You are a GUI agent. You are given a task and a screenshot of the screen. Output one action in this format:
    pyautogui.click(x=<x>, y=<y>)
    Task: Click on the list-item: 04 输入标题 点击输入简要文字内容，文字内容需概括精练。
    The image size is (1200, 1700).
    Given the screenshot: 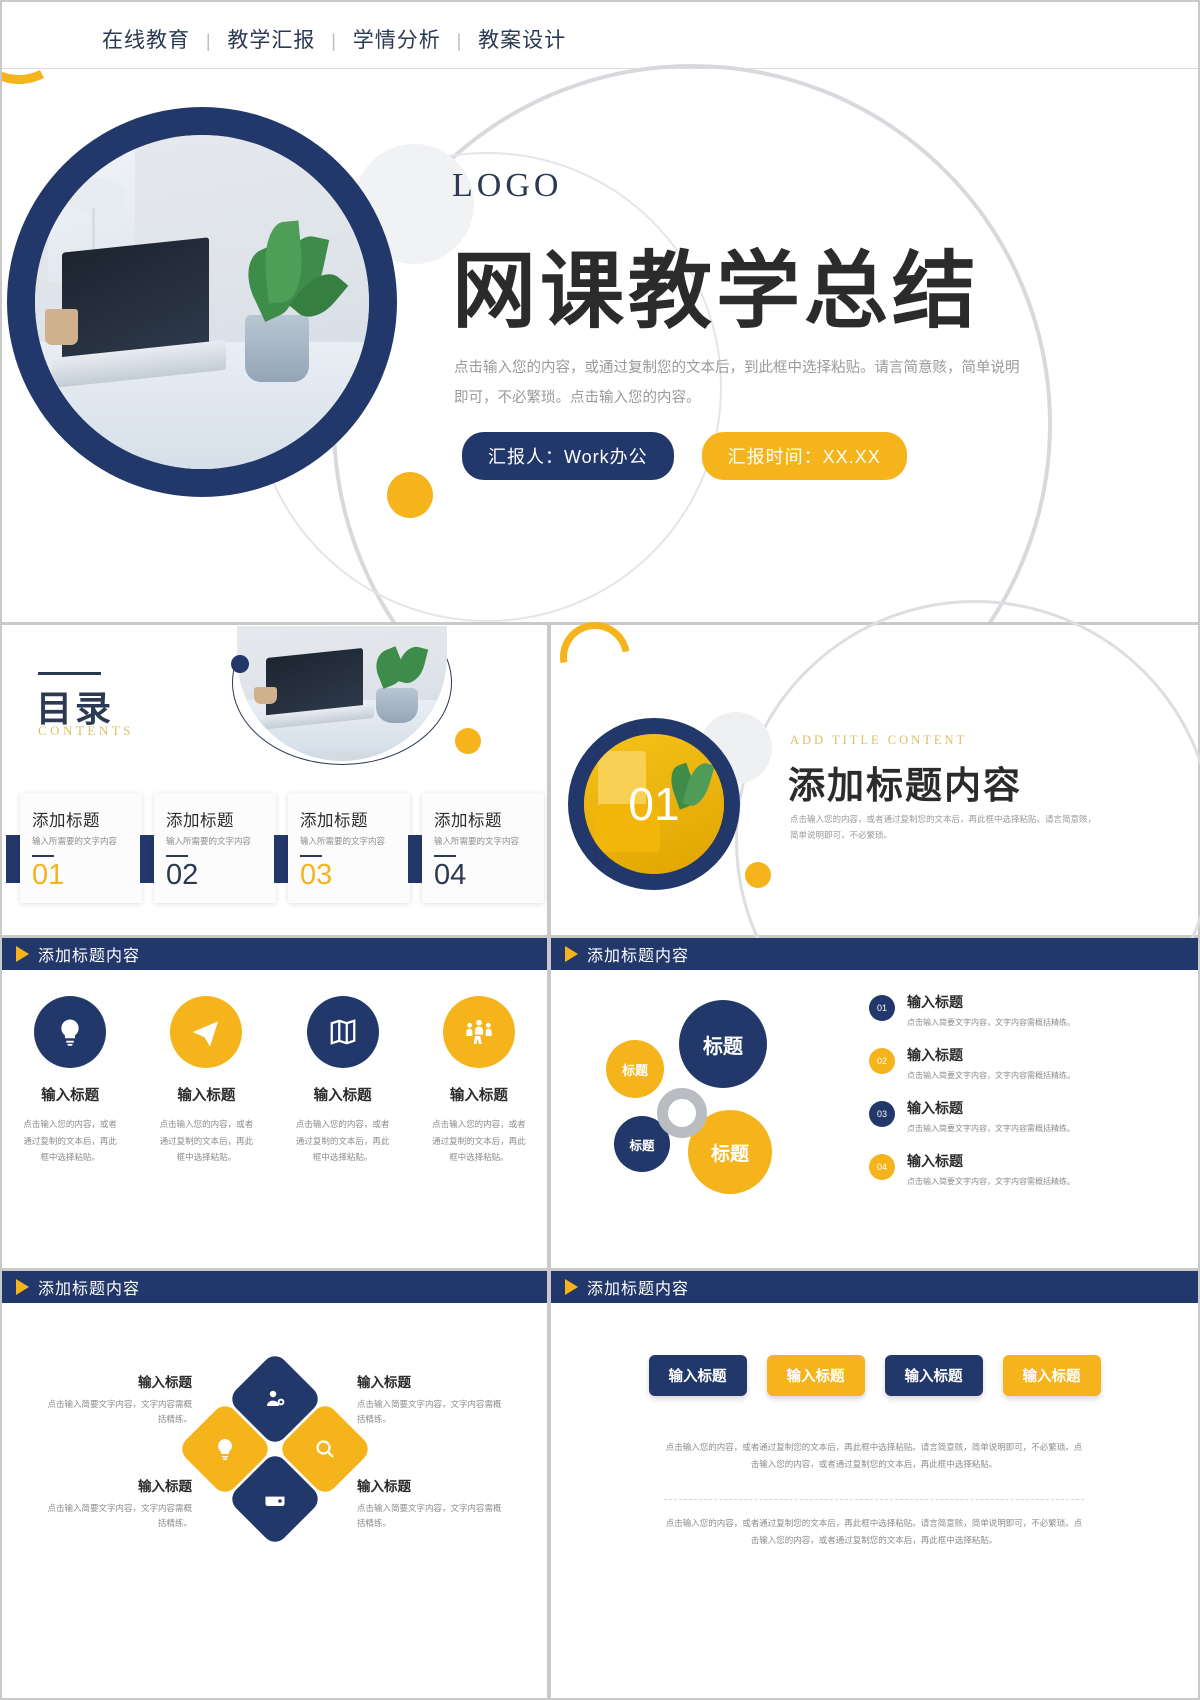 What is the action you would take?
    pyautogui.click(x=972, y=1169)
    